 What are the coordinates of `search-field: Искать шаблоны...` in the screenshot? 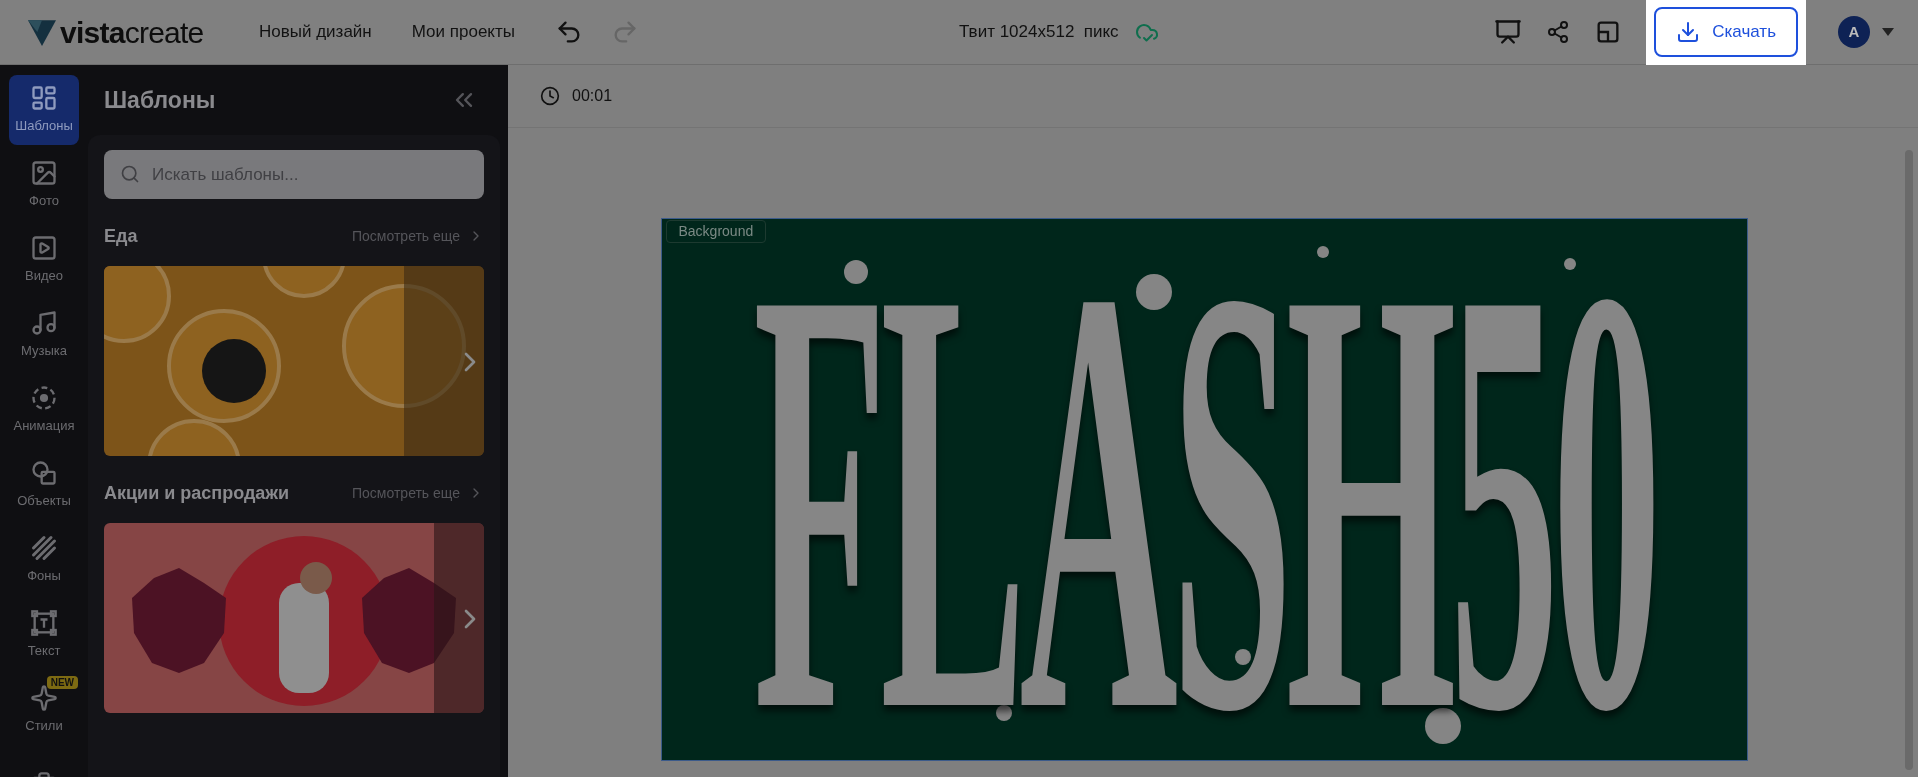 It's located at (294, 174).